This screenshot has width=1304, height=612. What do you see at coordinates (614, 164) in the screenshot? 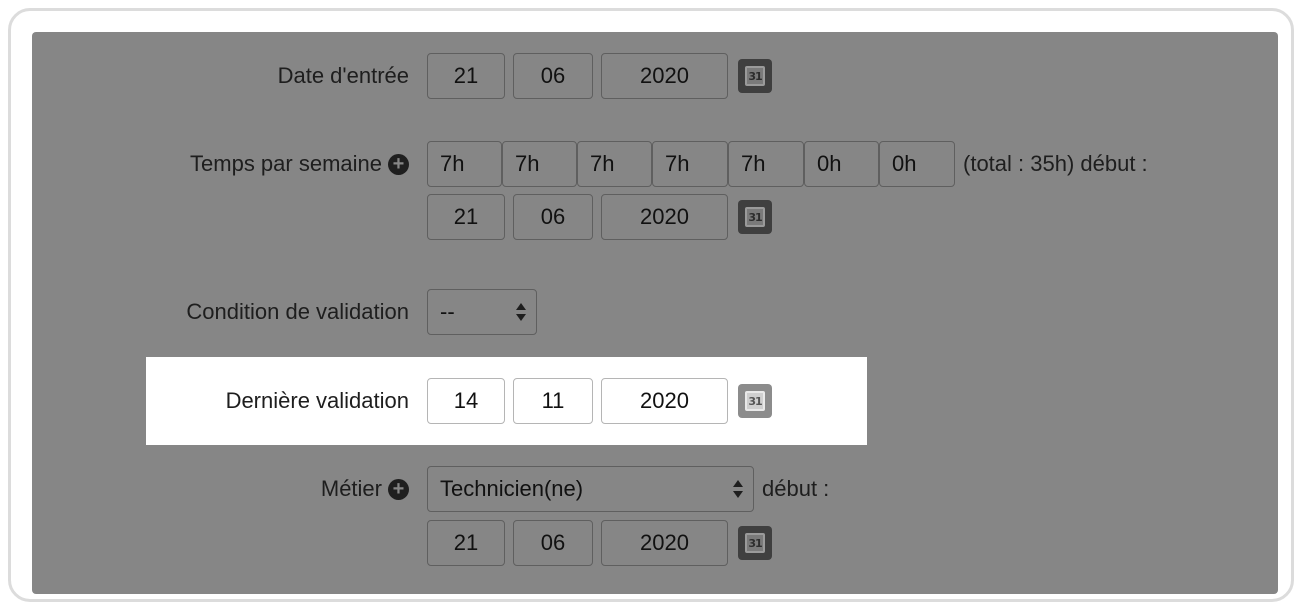
I see `hours-day-3-input: 7h` at bounding box center [614, 164].